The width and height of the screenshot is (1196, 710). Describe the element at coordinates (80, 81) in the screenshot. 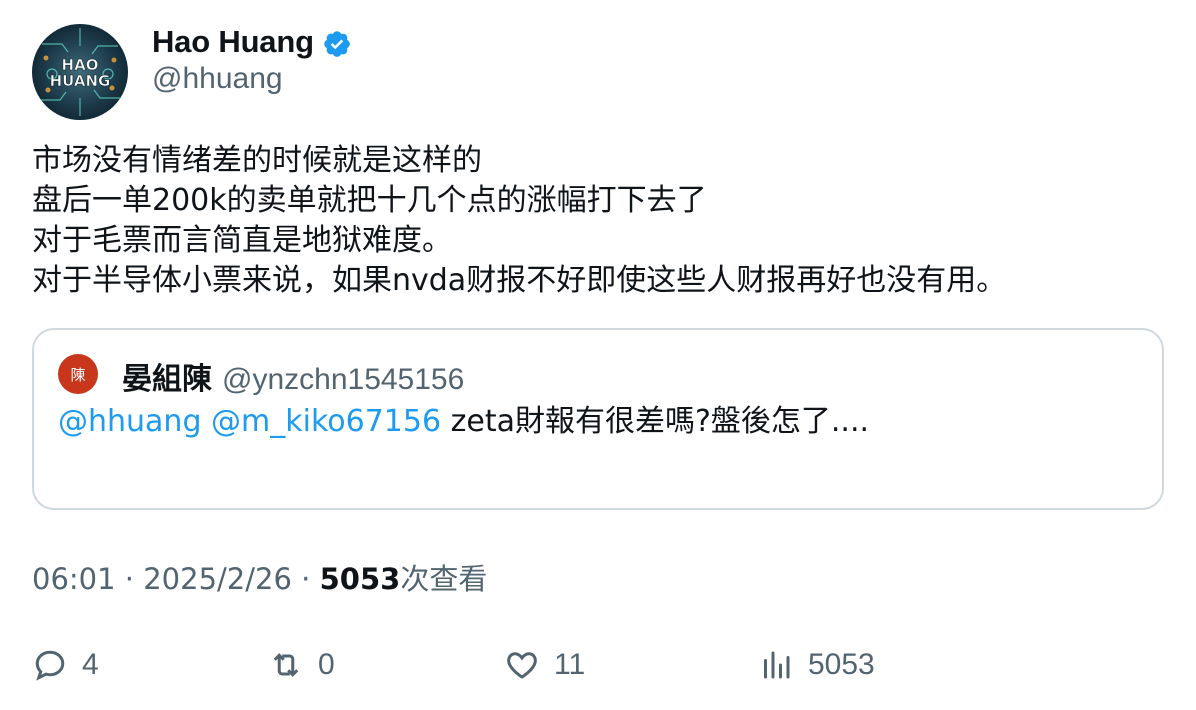

I see `avatar-text-2: HUANG` at that location.